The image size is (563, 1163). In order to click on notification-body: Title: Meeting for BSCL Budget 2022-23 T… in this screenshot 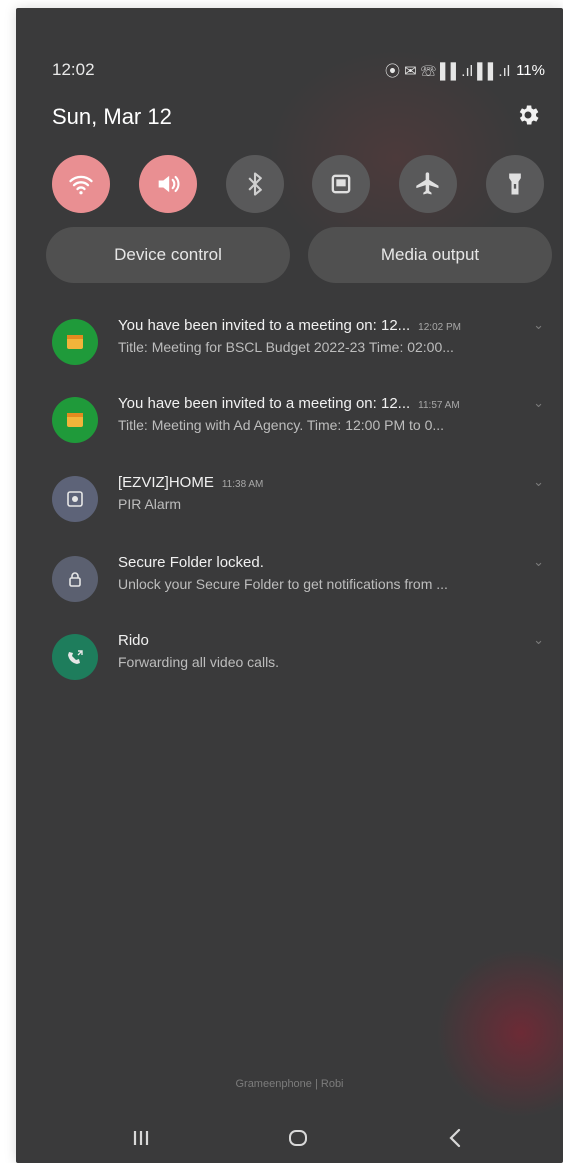, I will do `click(286, 347)`.